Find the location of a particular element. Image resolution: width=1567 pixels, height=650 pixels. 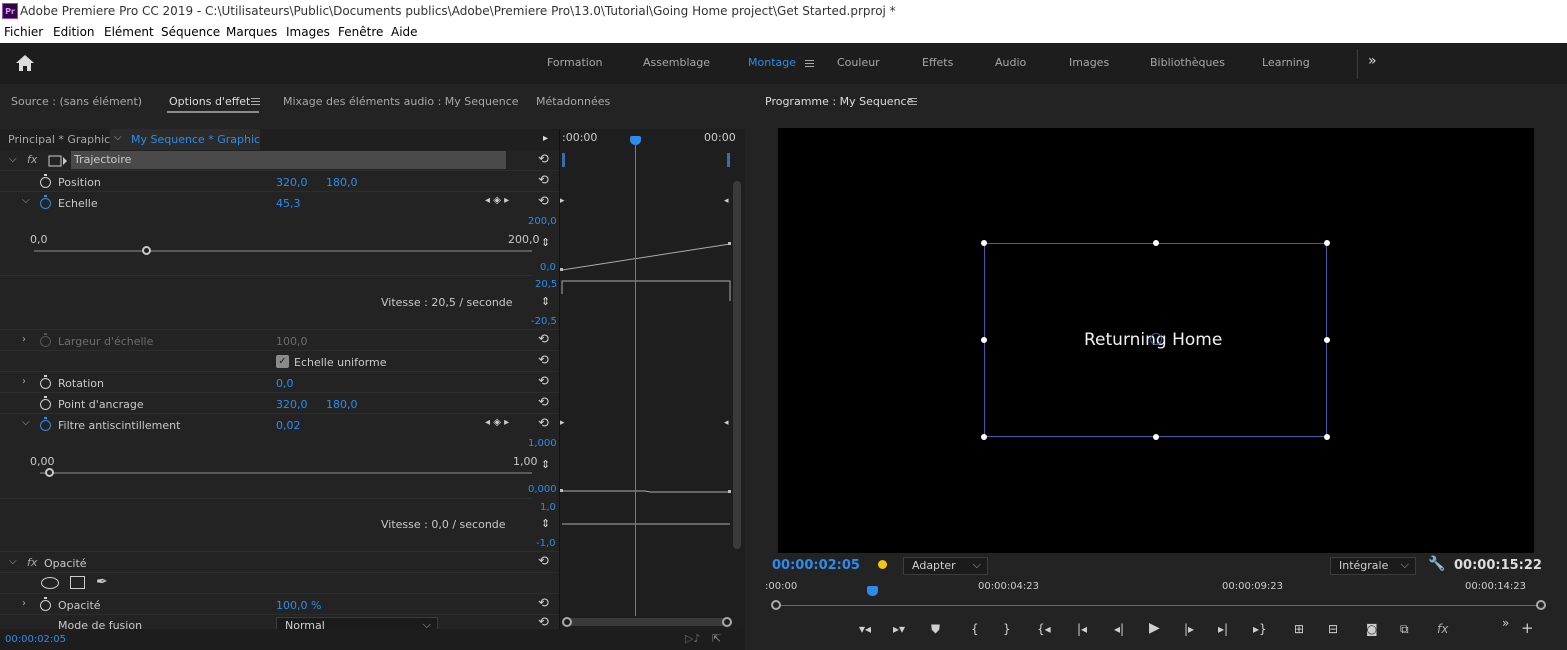

tab-effect-options: Options d'effet is located at coordinates (209, 101).